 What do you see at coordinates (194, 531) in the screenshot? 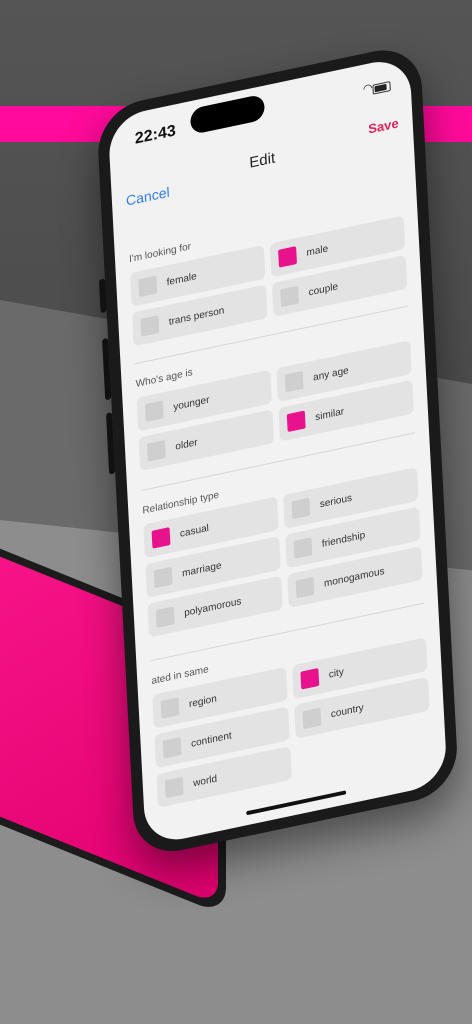
I see `option-label: casual` at bounding box center [194, 531].